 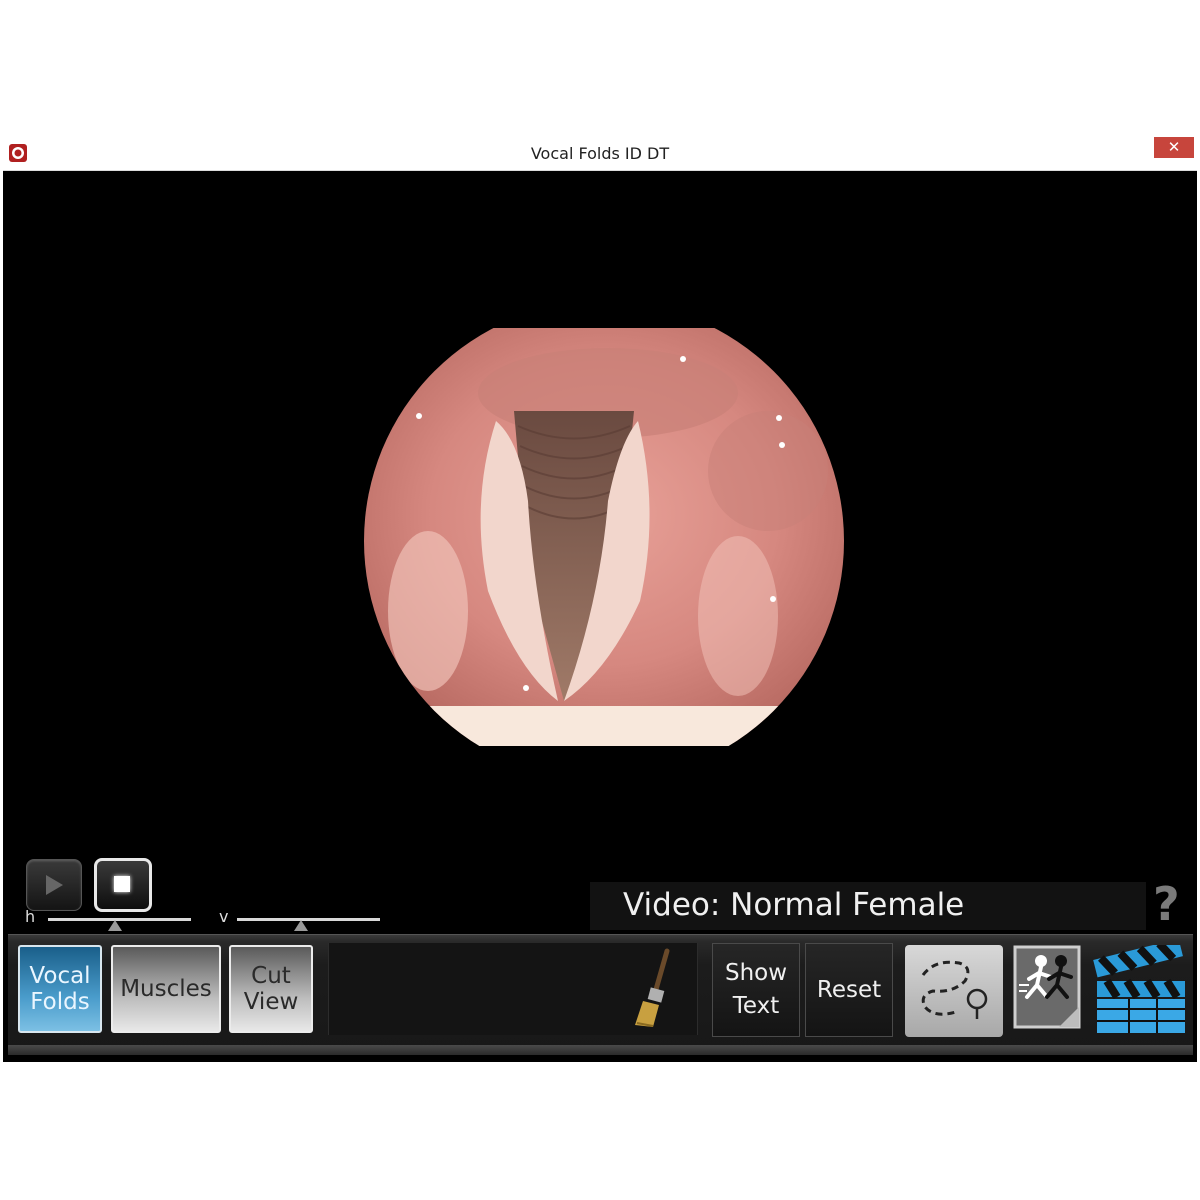 I want to click on tab-label-line1: Muscles, so click(x=166, y=989).